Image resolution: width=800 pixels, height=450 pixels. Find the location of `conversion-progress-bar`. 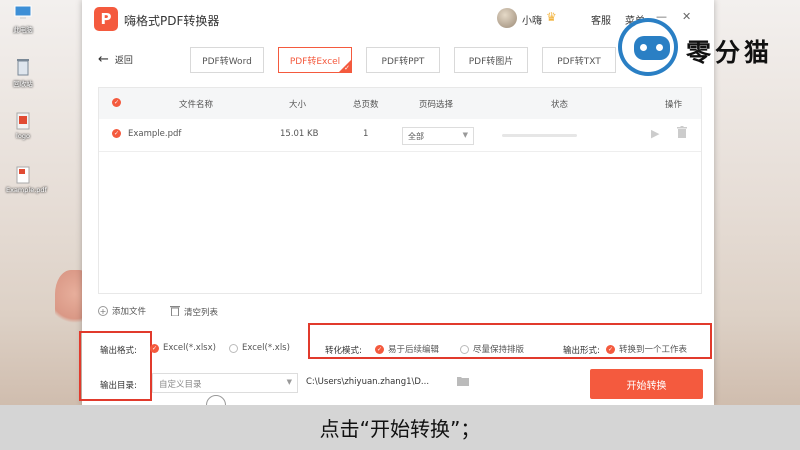

conversion-progress-bar is located at coordinates (539, 135).